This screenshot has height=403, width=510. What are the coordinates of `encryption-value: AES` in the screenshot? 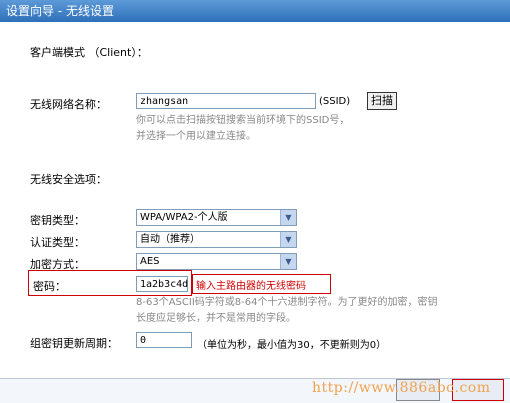 It's located at (150, 261).